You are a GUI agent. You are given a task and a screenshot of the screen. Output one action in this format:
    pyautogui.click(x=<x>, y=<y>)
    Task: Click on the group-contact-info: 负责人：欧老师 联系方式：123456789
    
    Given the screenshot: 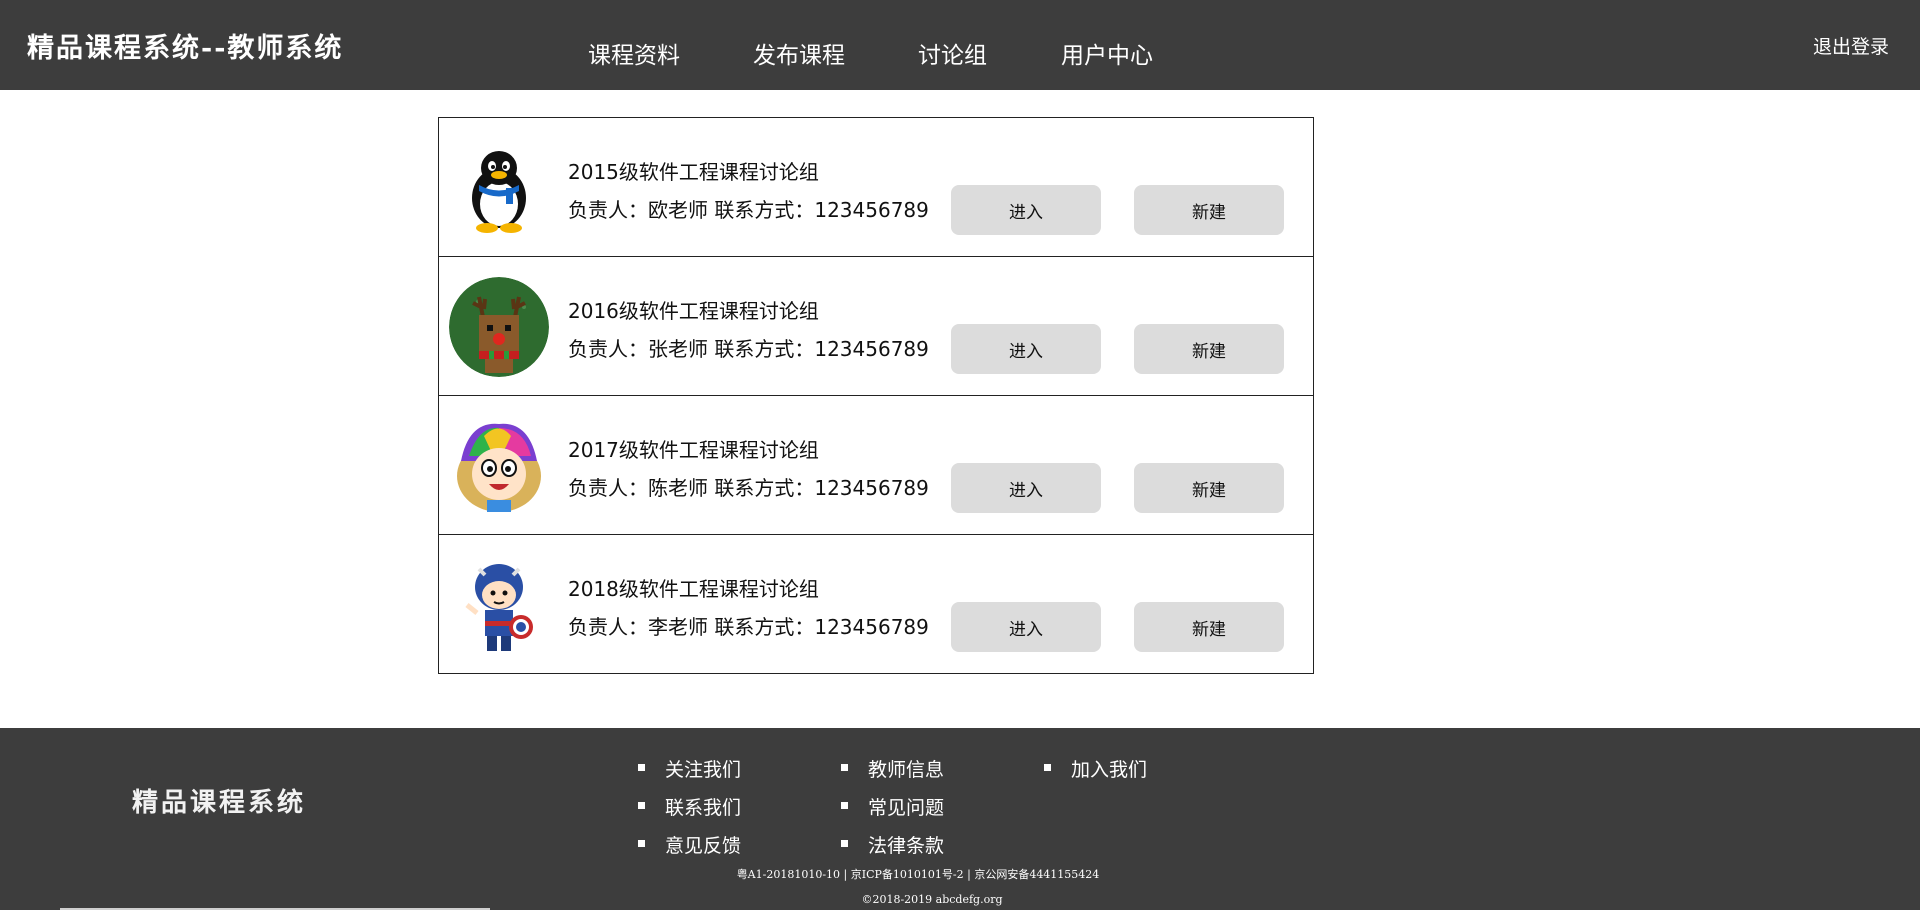 What is the action you would take?
    pyautogui.click(x=748, y=210)
    